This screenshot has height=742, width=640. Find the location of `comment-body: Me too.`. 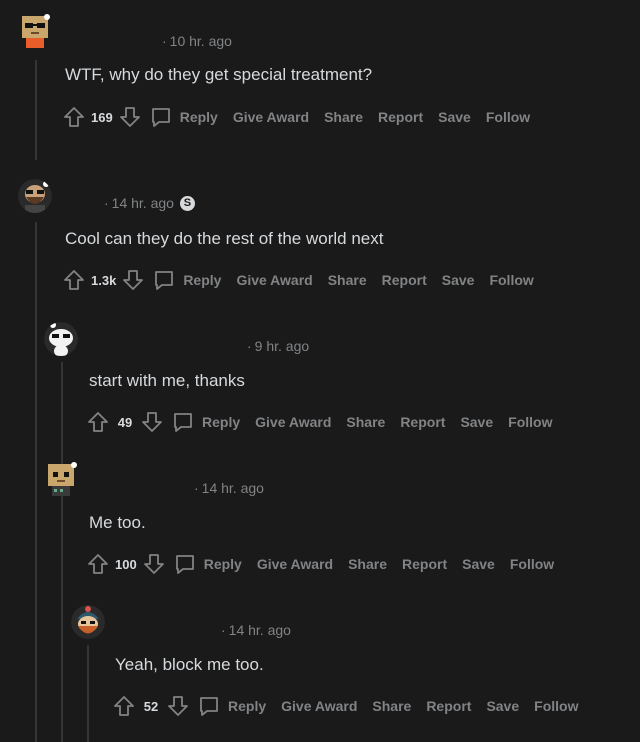

comment-body: Me too. is located at coordinates (117, 522).